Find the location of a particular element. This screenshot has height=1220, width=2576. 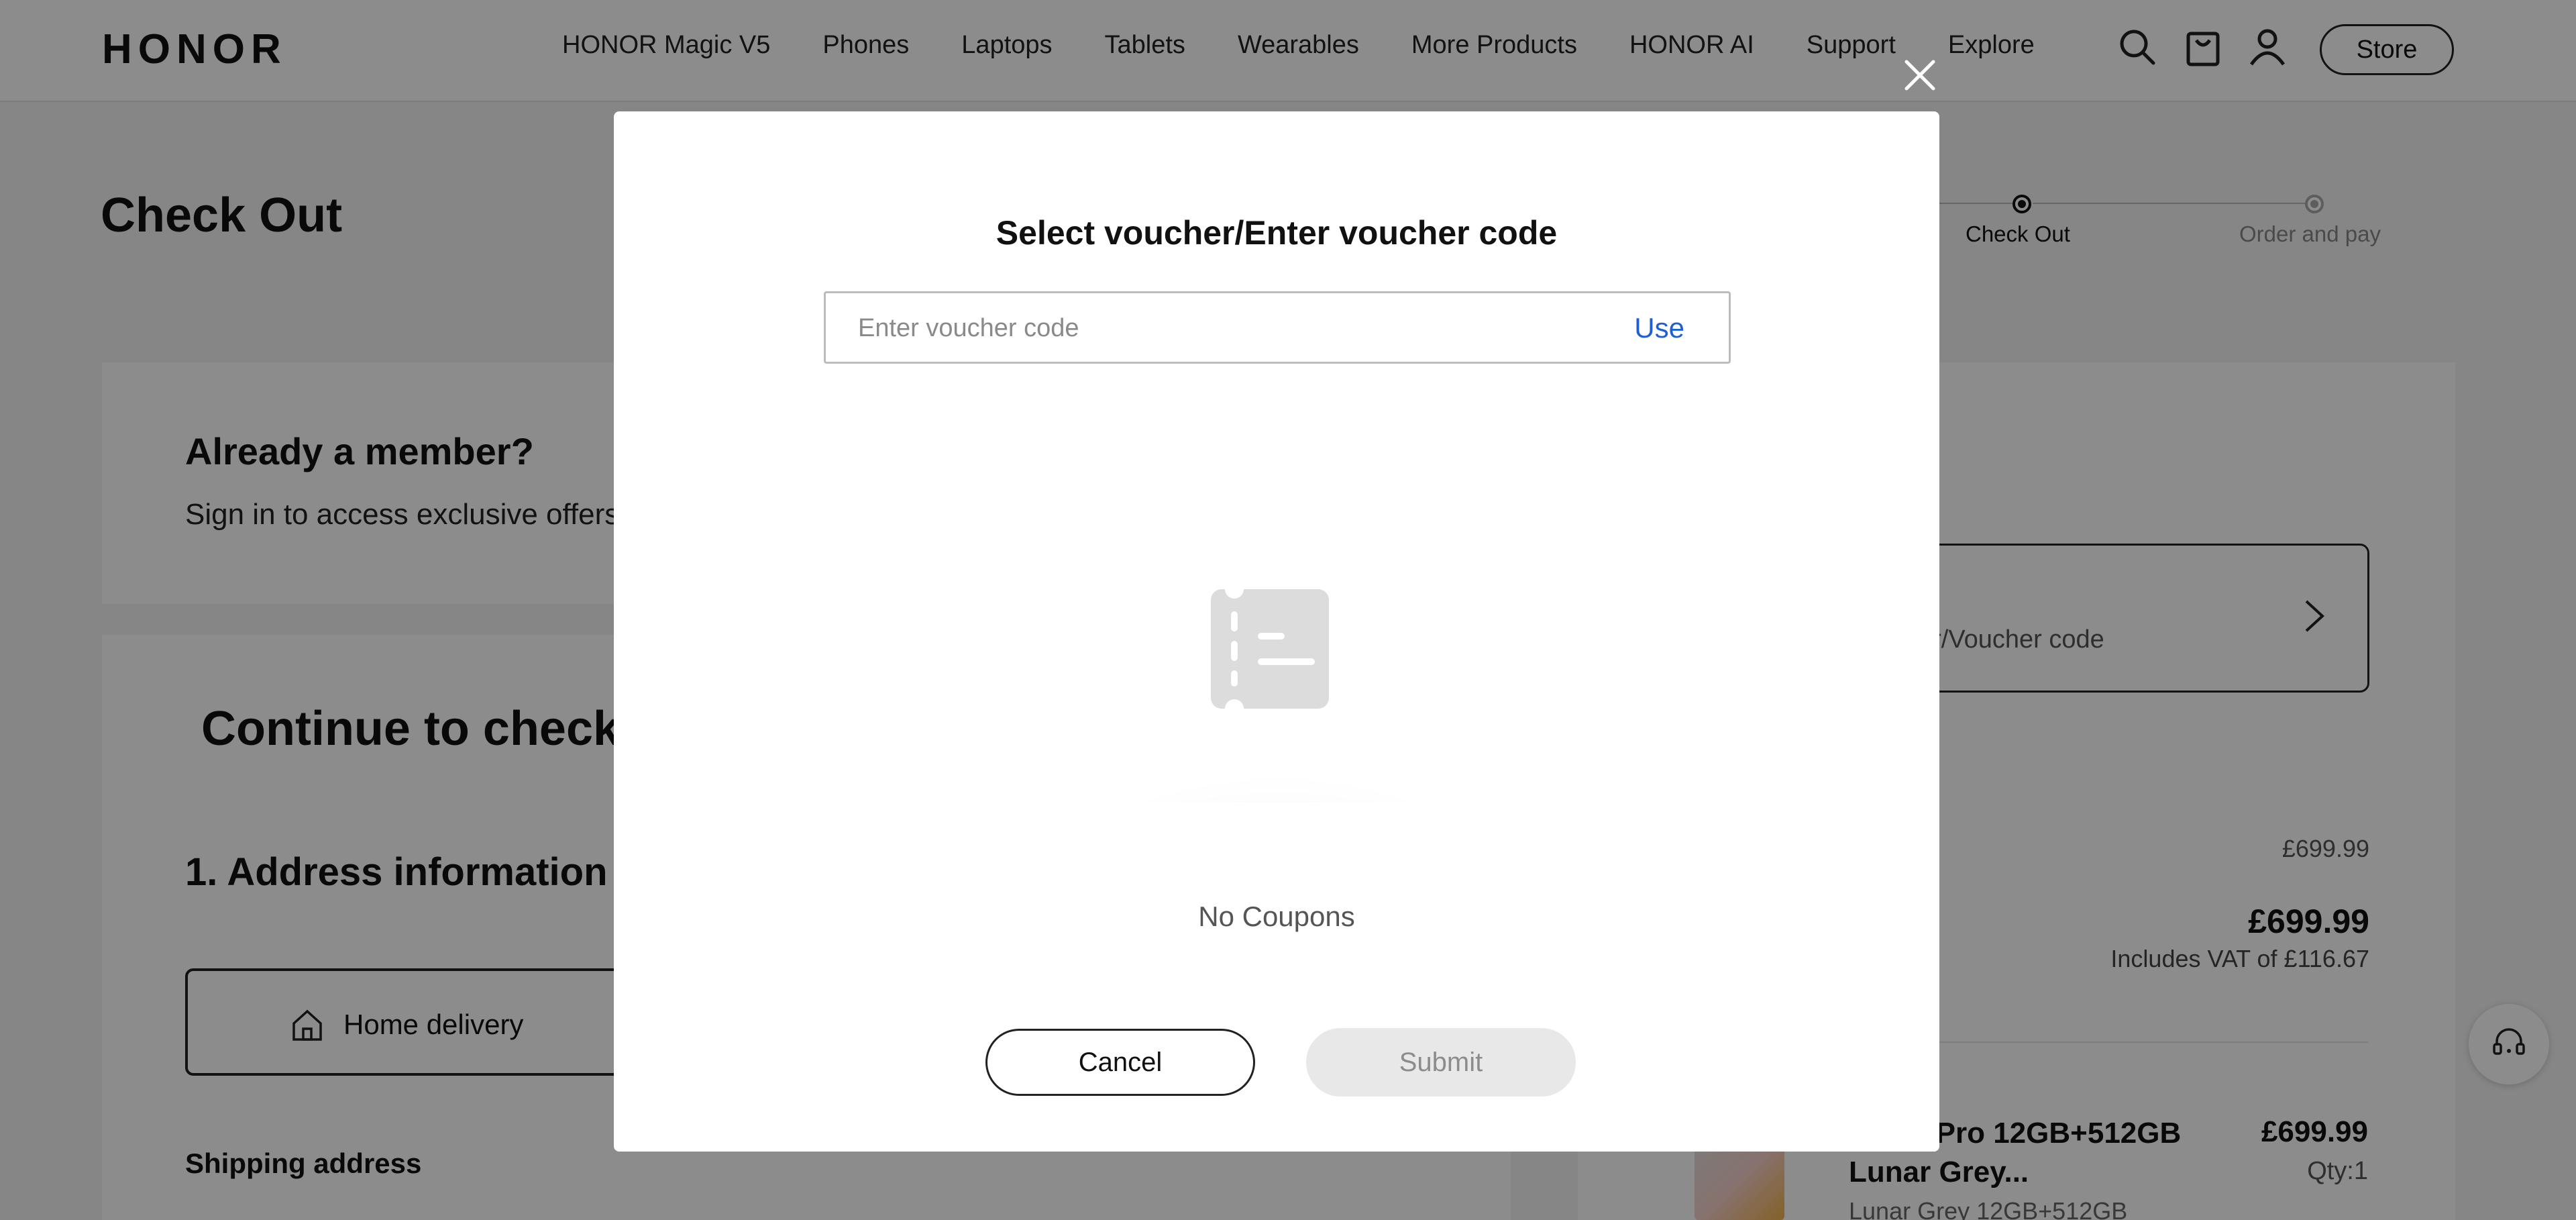

empty-coupon-illustration is located at coordinates (1278, 698).